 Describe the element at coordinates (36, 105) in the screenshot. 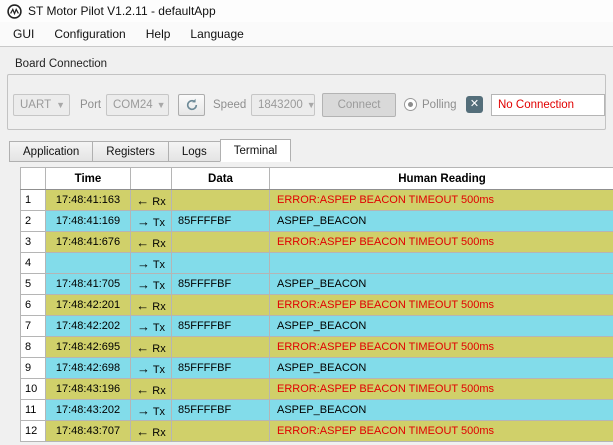

I see `interface-select-value: UART` at that location.